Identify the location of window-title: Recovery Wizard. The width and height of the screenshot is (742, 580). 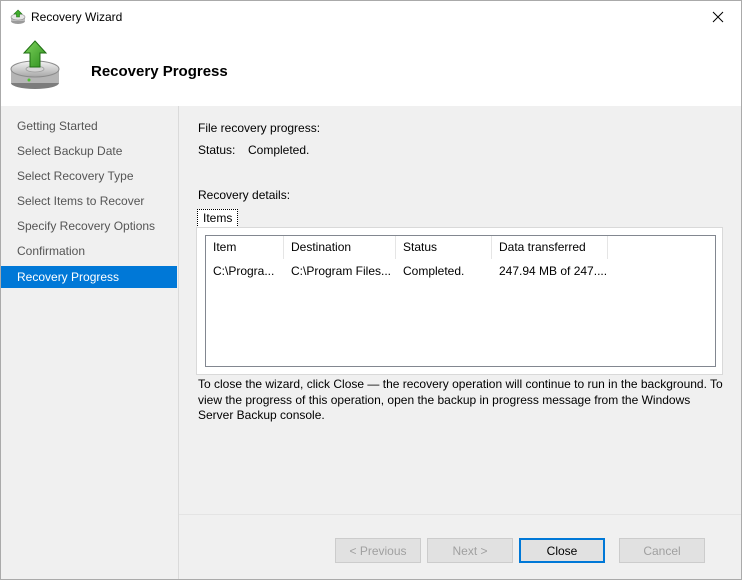
(77, 17).